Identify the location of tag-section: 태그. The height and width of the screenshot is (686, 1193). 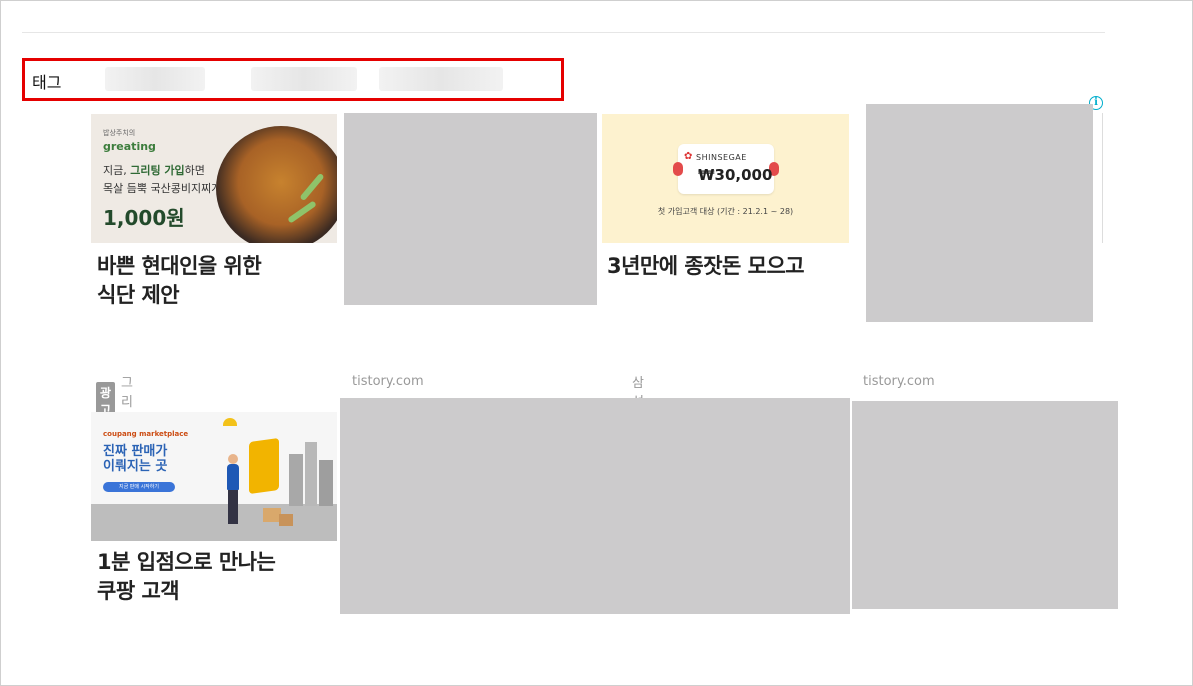
(293, 79).